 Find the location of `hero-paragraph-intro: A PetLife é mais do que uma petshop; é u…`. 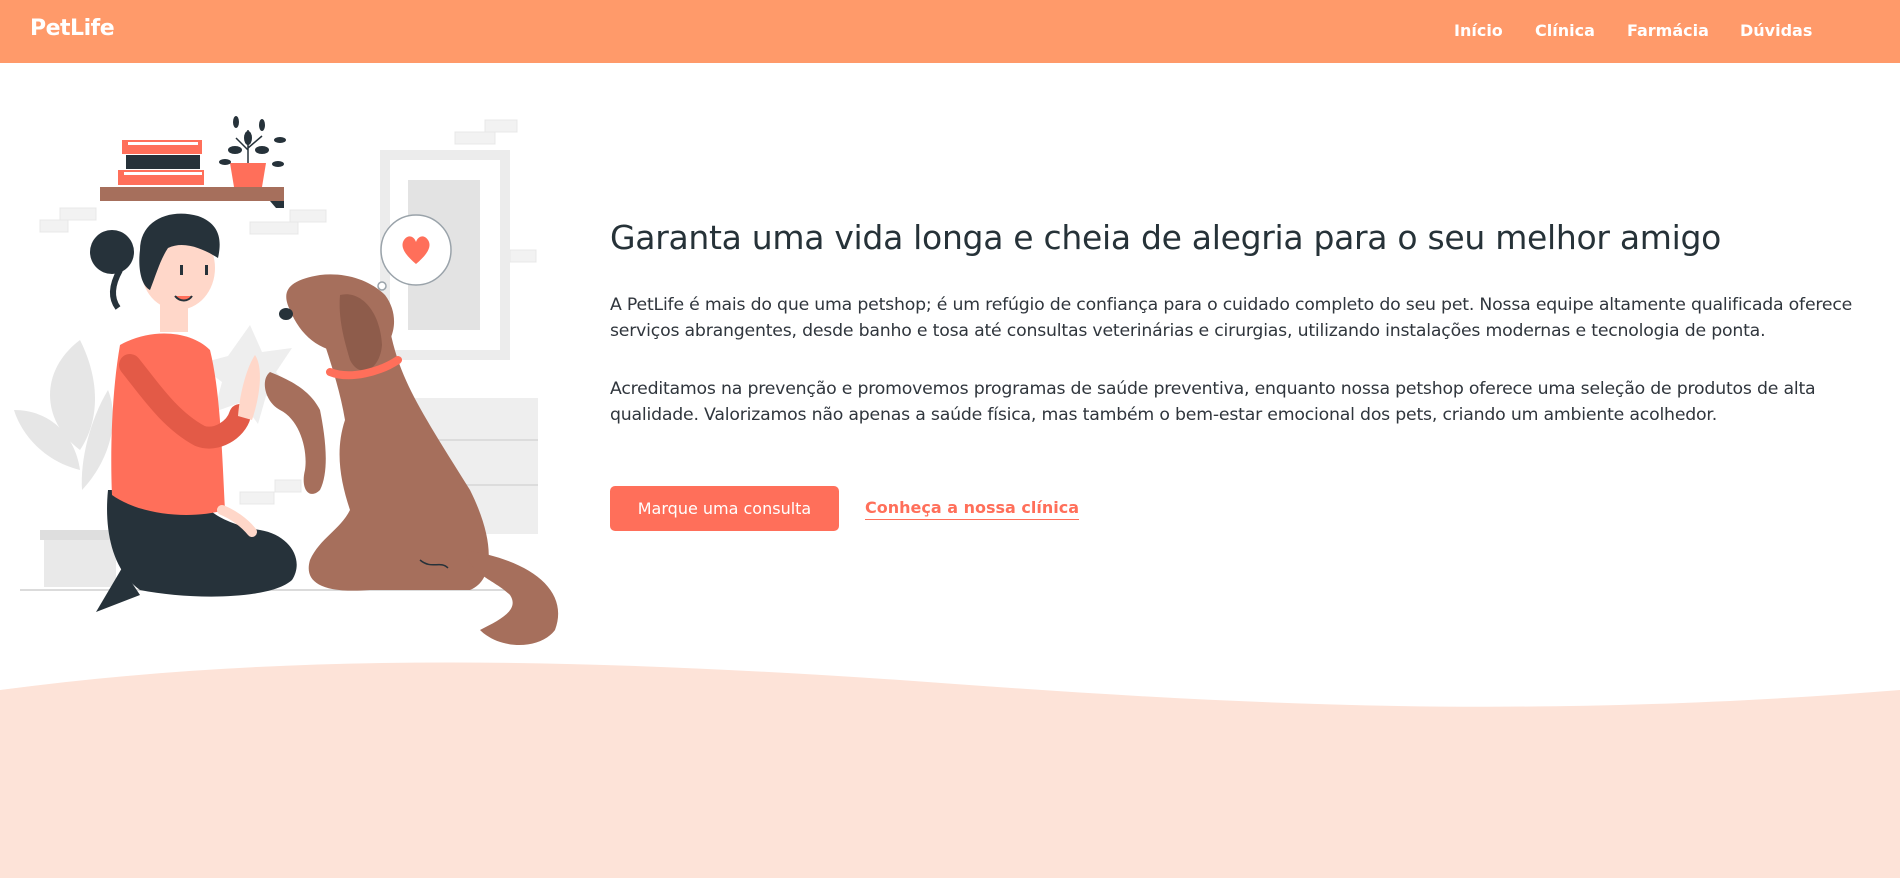

hero-paragraph-intro: A PetLife é mais do que uma petshop; é u… is located at coordinates (1231, 318).